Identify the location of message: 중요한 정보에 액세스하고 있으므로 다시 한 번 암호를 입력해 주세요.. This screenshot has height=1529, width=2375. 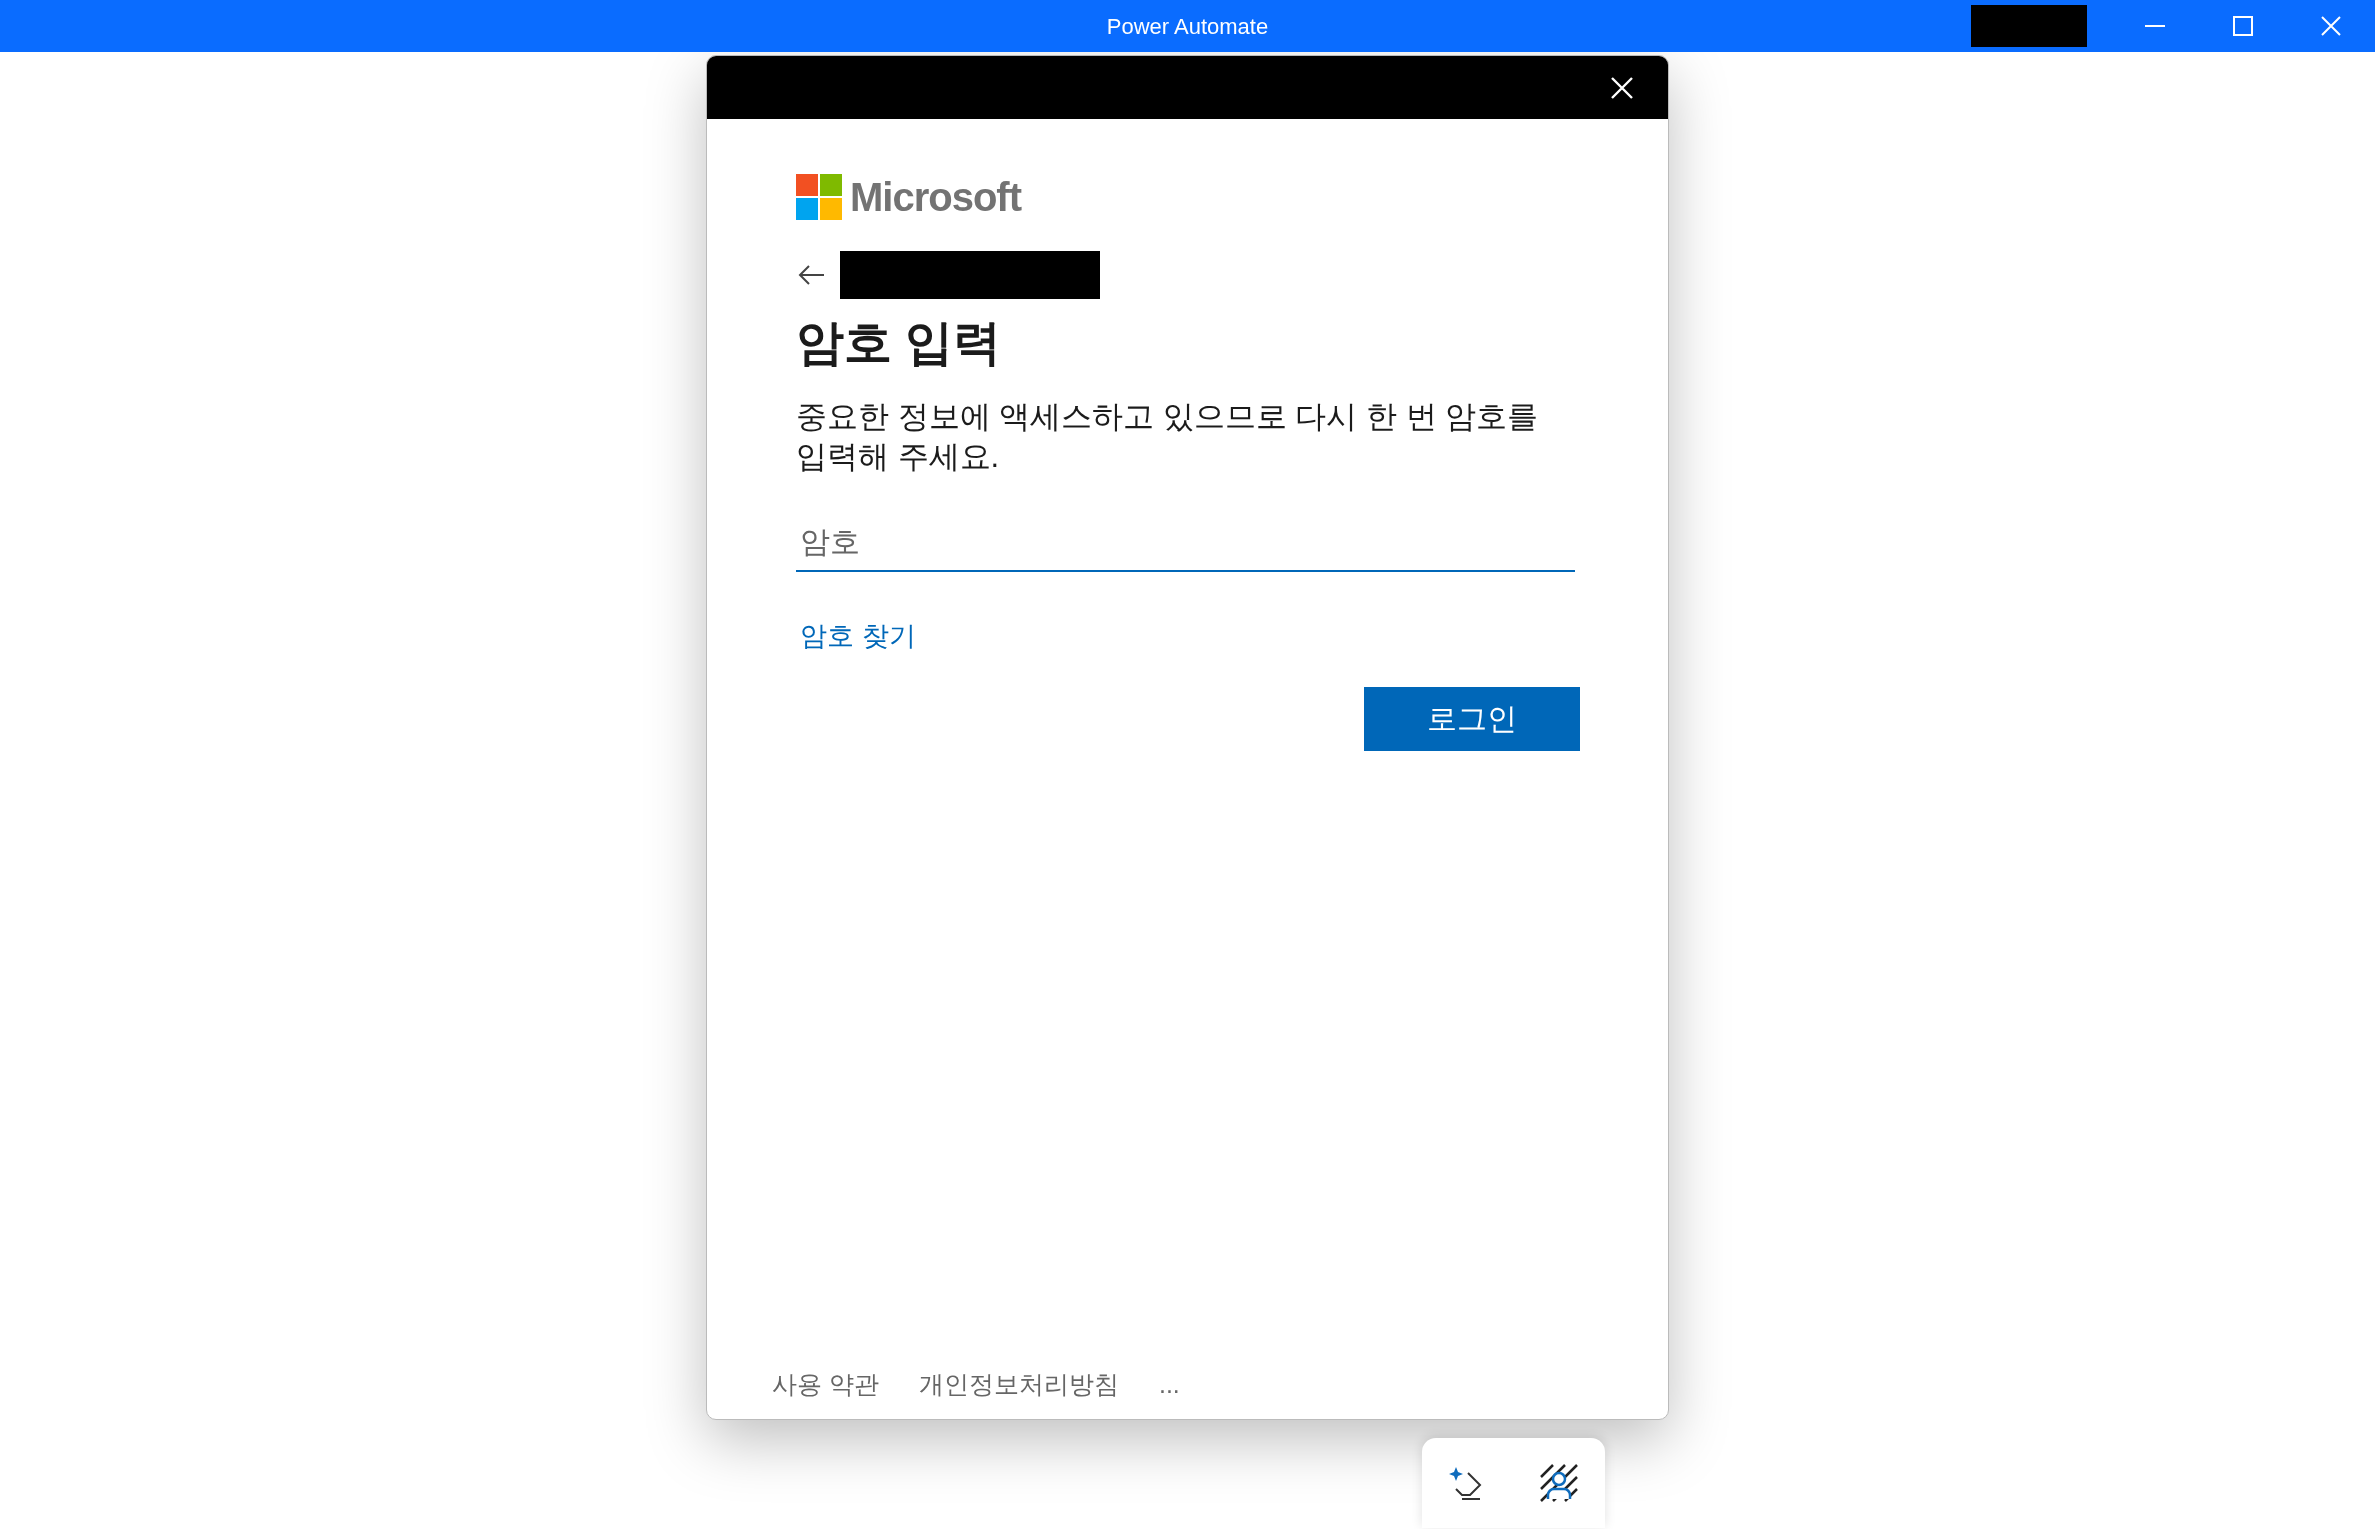
(1168, 437).